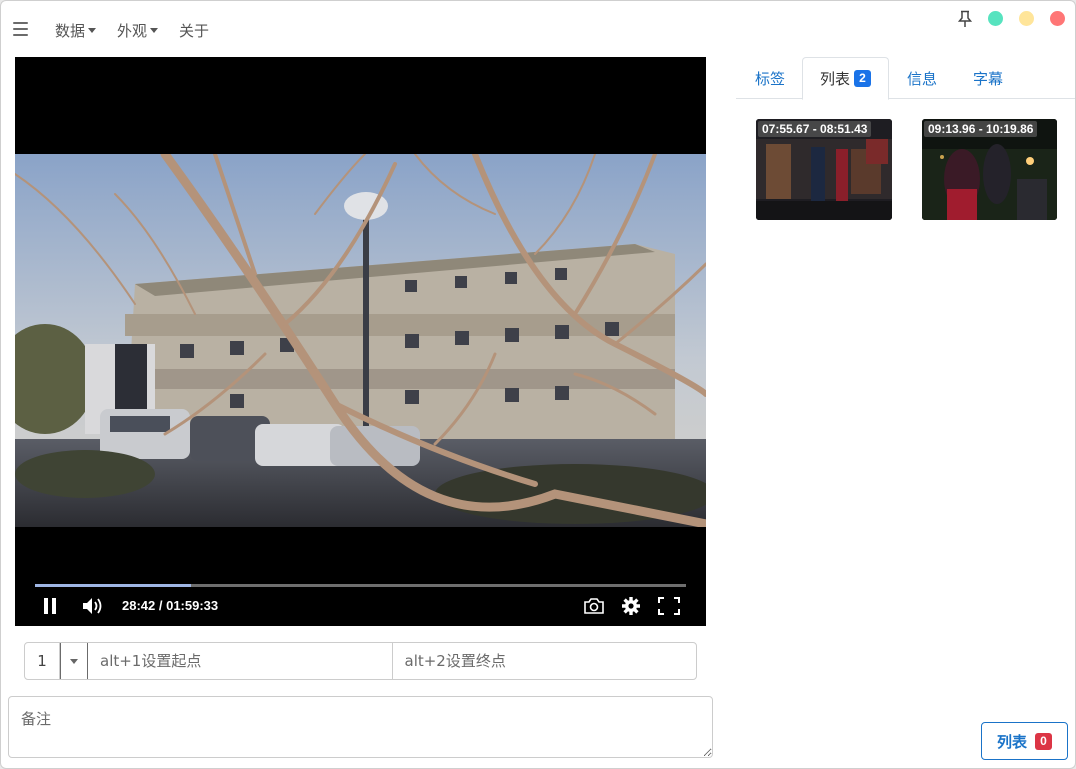 The width and height of the screenshot is (1076, 769). I want to click on range-input-row: 1, so click(360, 661).